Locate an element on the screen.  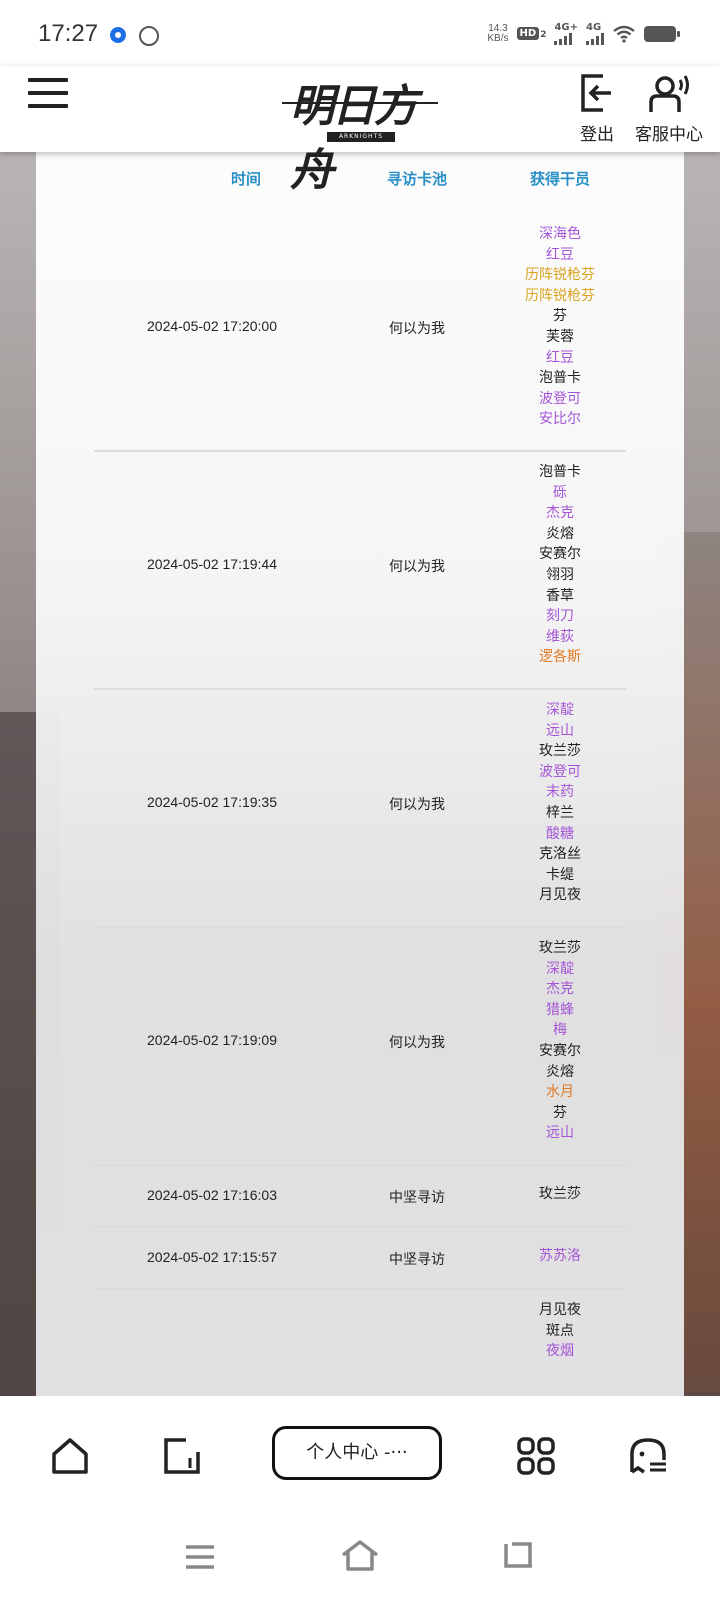
cell-operators: 泡普卡砾杰克炎熔安赛尔翎羽香草刻刀维荻逻各斯 is located at coordinates (560, 565).